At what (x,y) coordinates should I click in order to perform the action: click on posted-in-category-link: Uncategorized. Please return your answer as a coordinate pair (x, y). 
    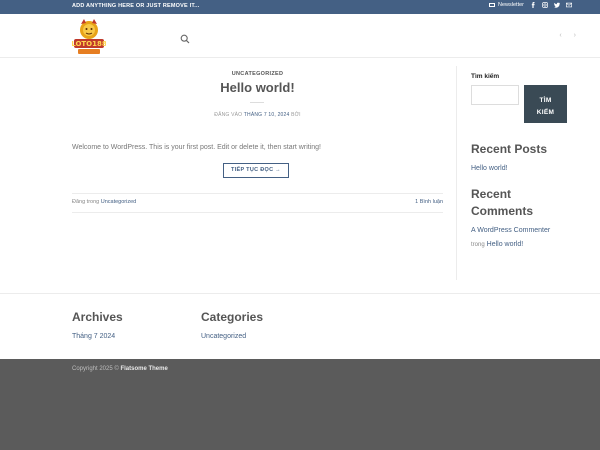
    Looking at the image, I should click on (118, 202).